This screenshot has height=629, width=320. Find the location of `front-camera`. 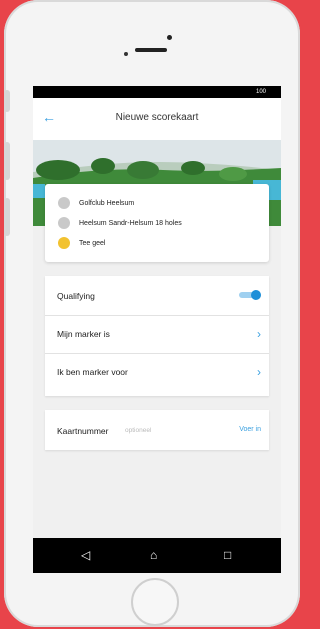

front-camera is located at coordinates (169, 37).